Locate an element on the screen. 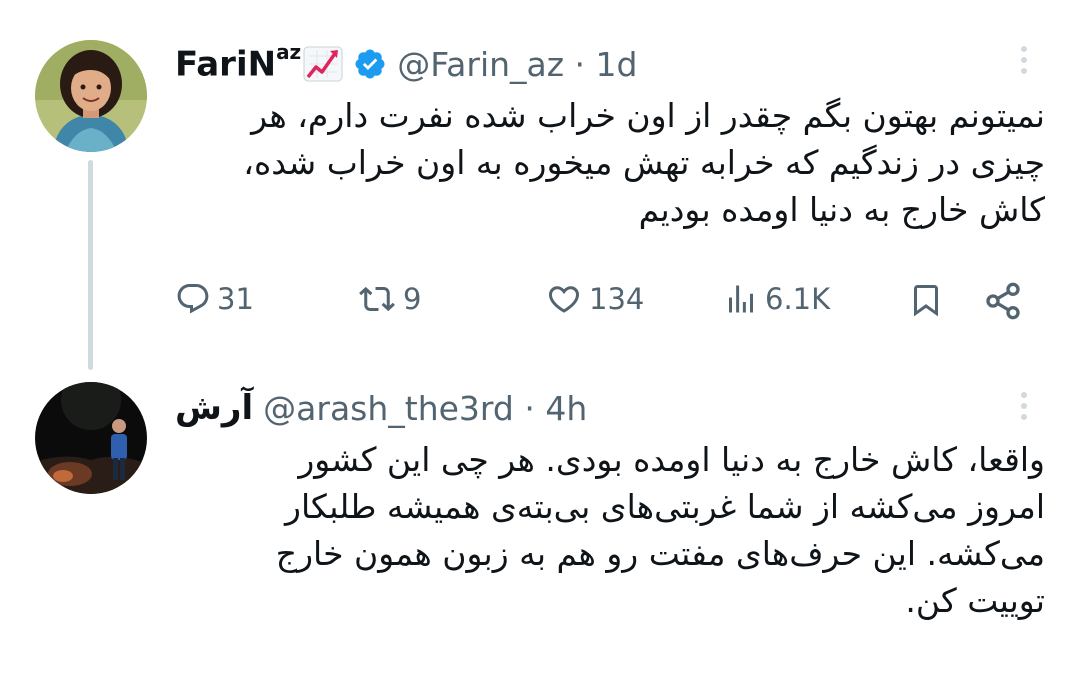 The image size is (1080, 680). bookmark-button is located at coordinates (926, 300).